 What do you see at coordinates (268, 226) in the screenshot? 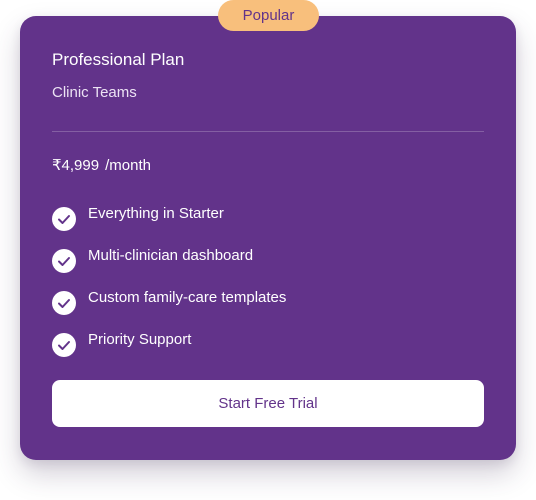
I see `feature-item: Everything in Starter` at bounding box center [268, 226].